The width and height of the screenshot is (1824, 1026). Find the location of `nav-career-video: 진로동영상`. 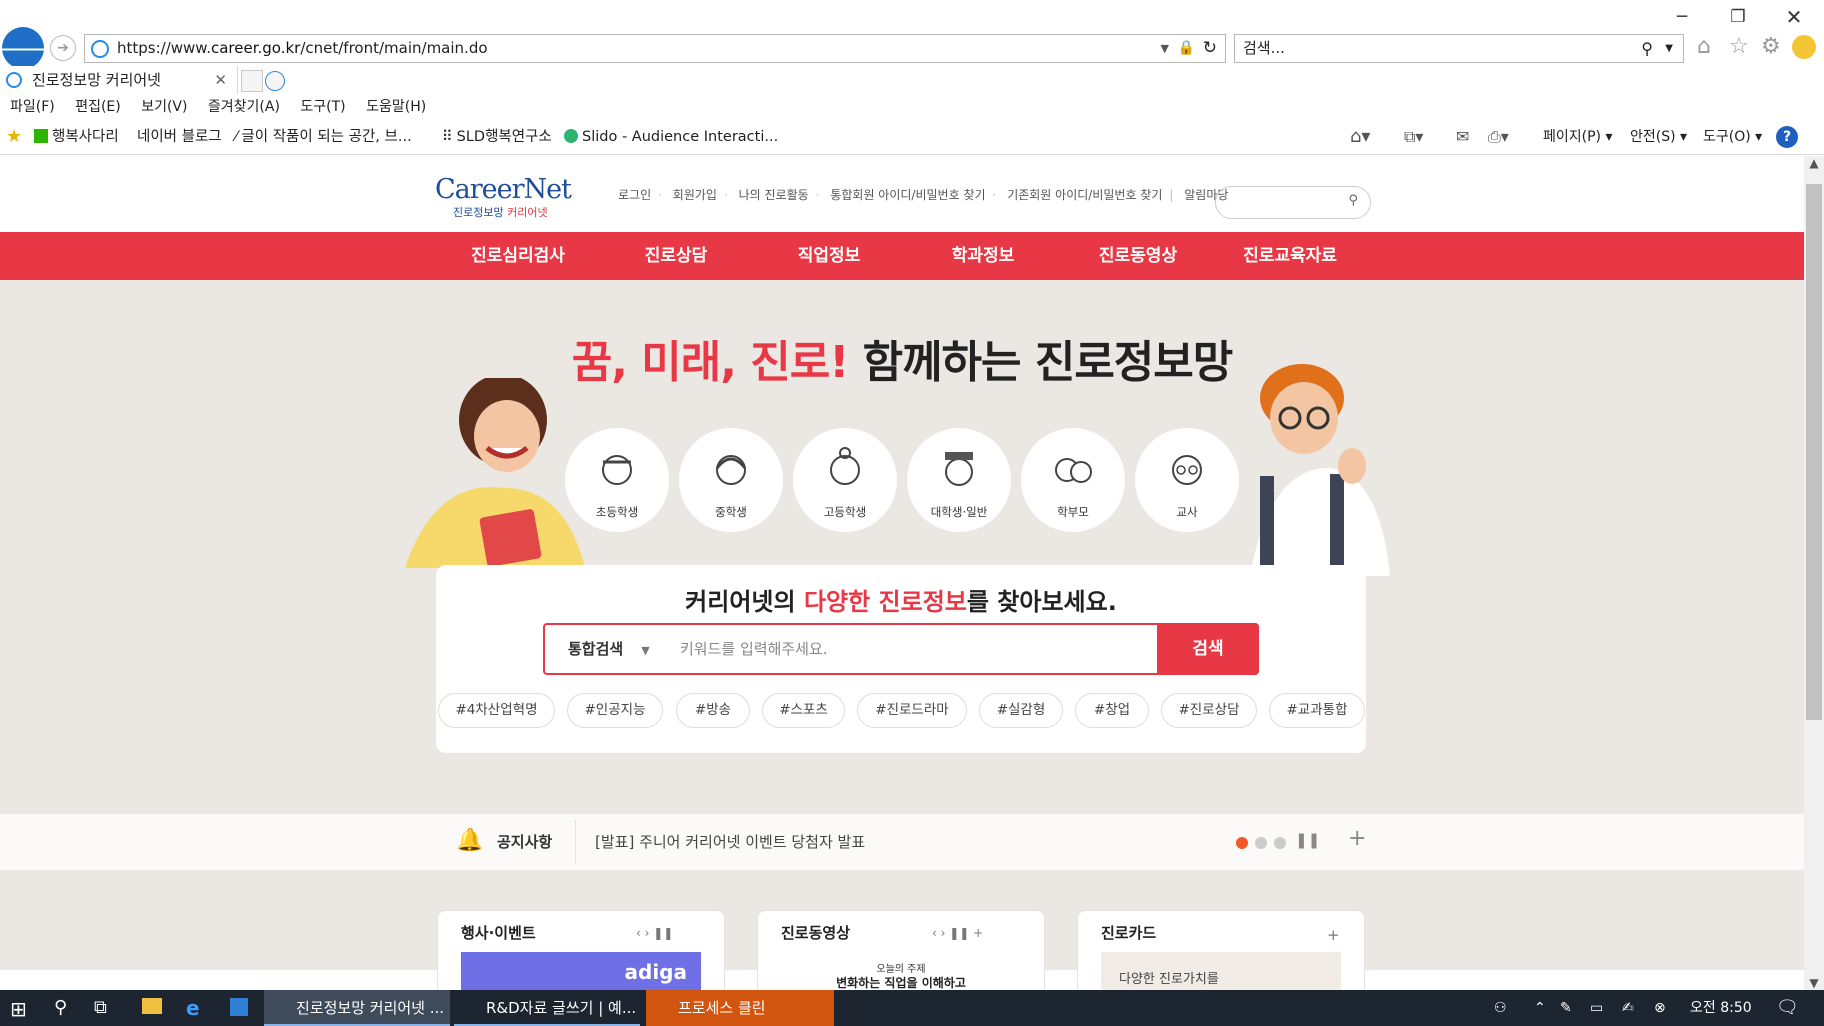

nav-career-video: 진로동영상 is located at coordinates (1138, 256).